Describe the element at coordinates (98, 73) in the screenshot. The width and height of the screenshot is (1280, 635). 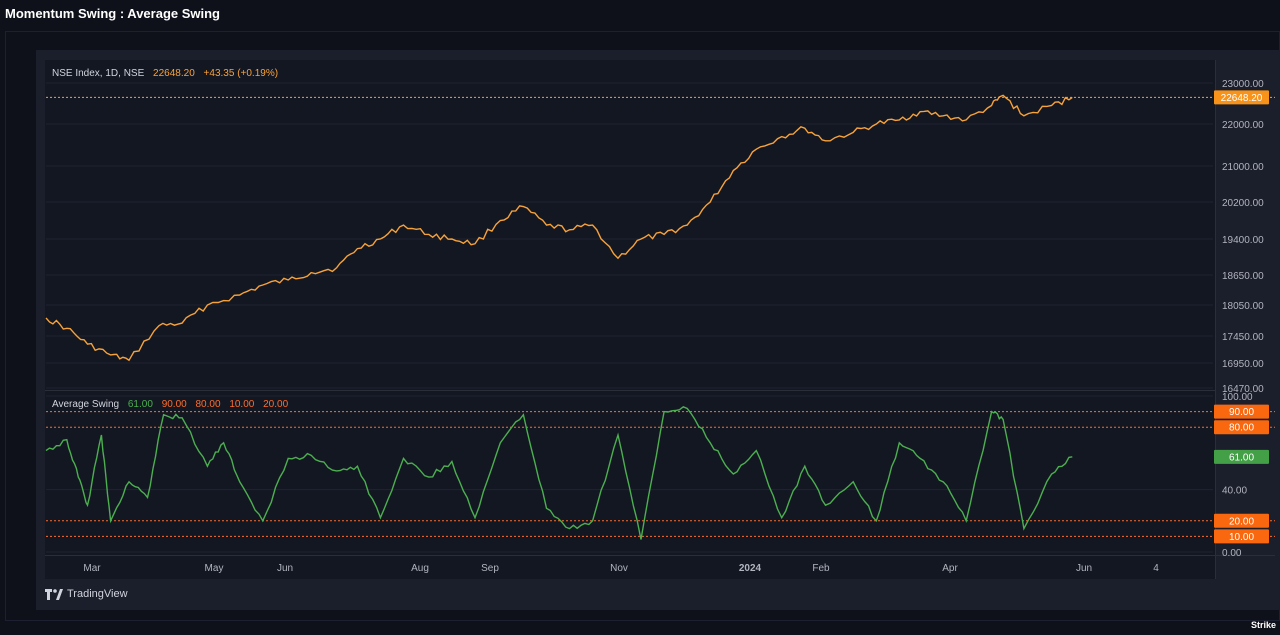
I see `price-legend-symbol: NSE Index, 1D, NSE` at that location.